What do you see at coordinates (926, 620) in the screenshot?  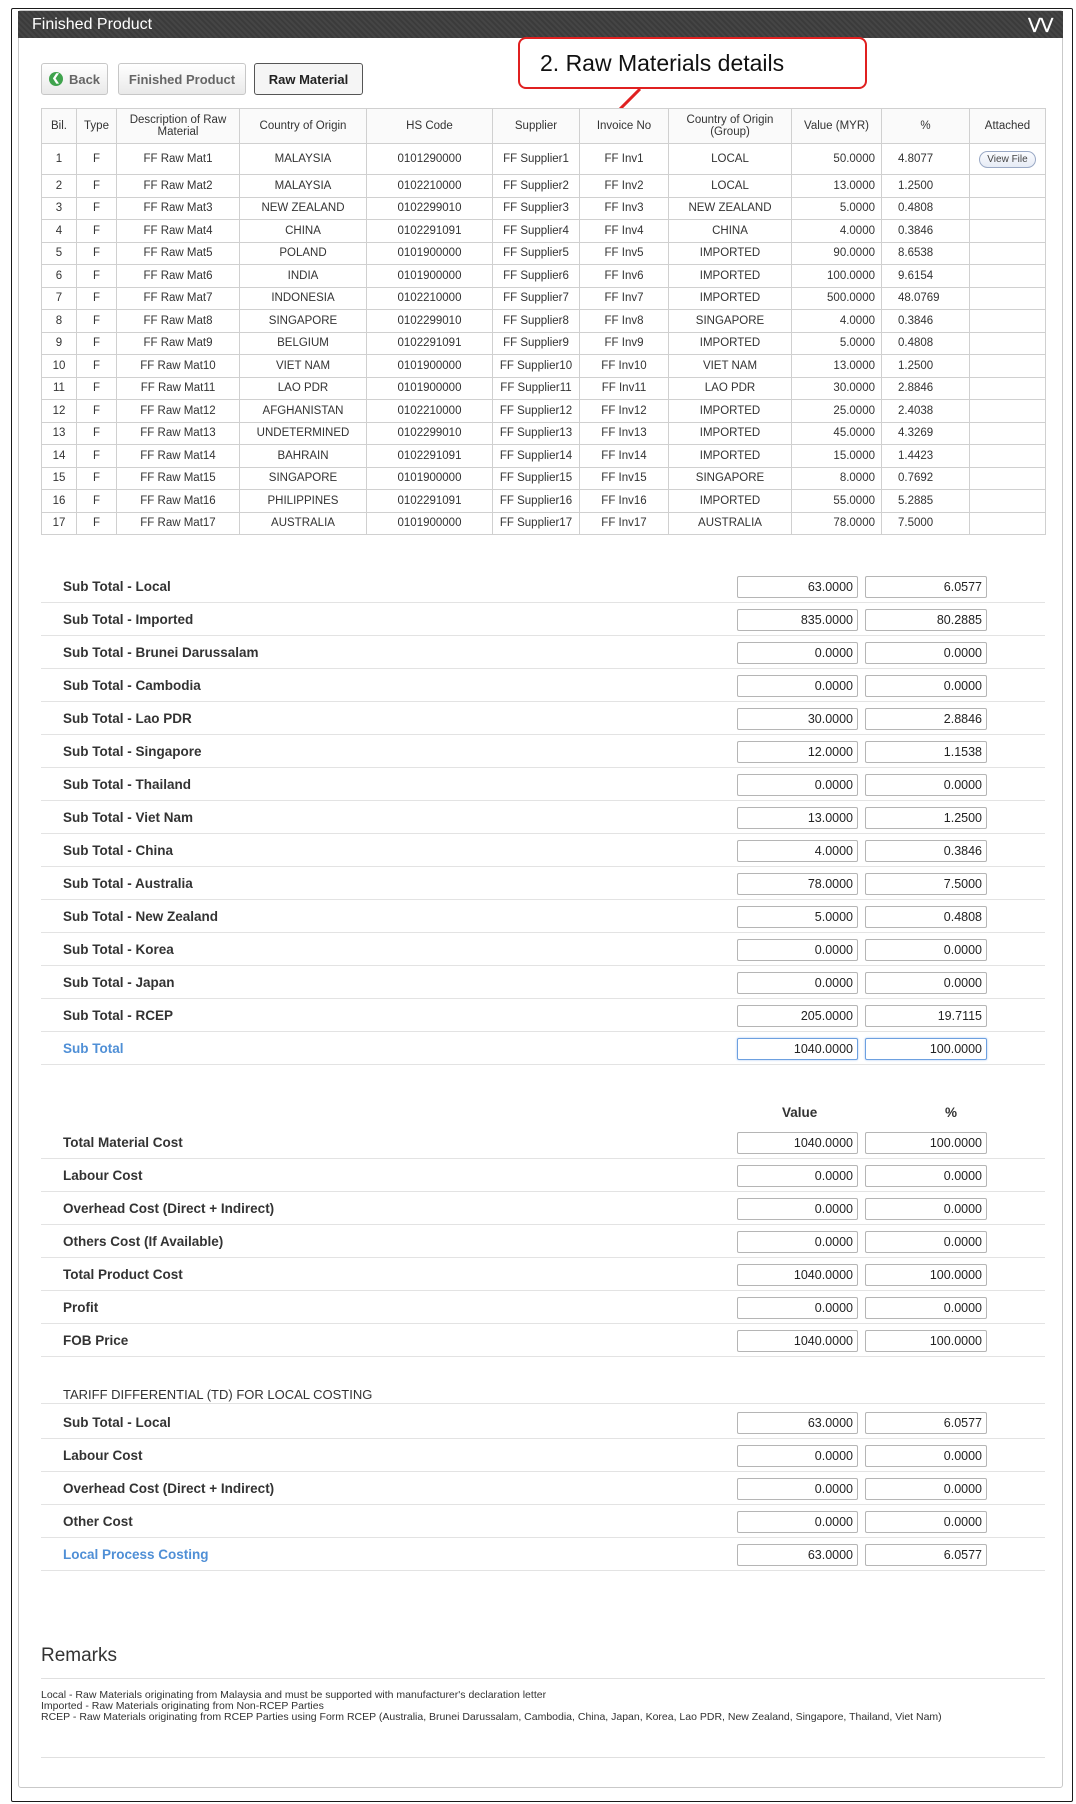 I see `percent-field: 80.2885` at bounding box center [926, 620].